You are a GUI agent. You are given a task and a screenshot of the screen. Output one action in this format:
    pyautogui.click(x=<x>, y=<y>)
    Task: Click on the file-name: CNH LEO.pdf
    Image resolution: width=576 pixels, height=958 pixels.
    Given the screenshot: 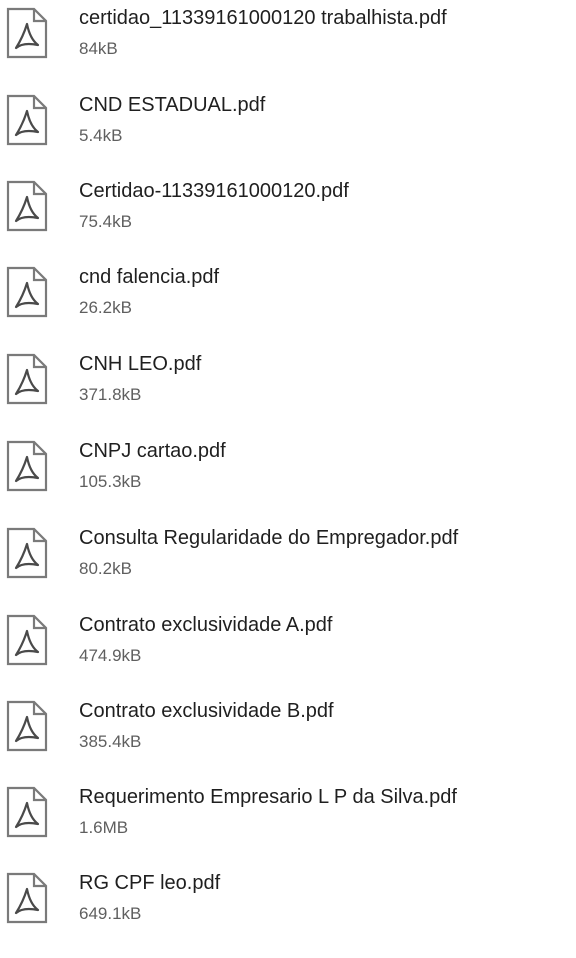 What is the action you would take?
    pyautogui.click(x=140, y=364)
    